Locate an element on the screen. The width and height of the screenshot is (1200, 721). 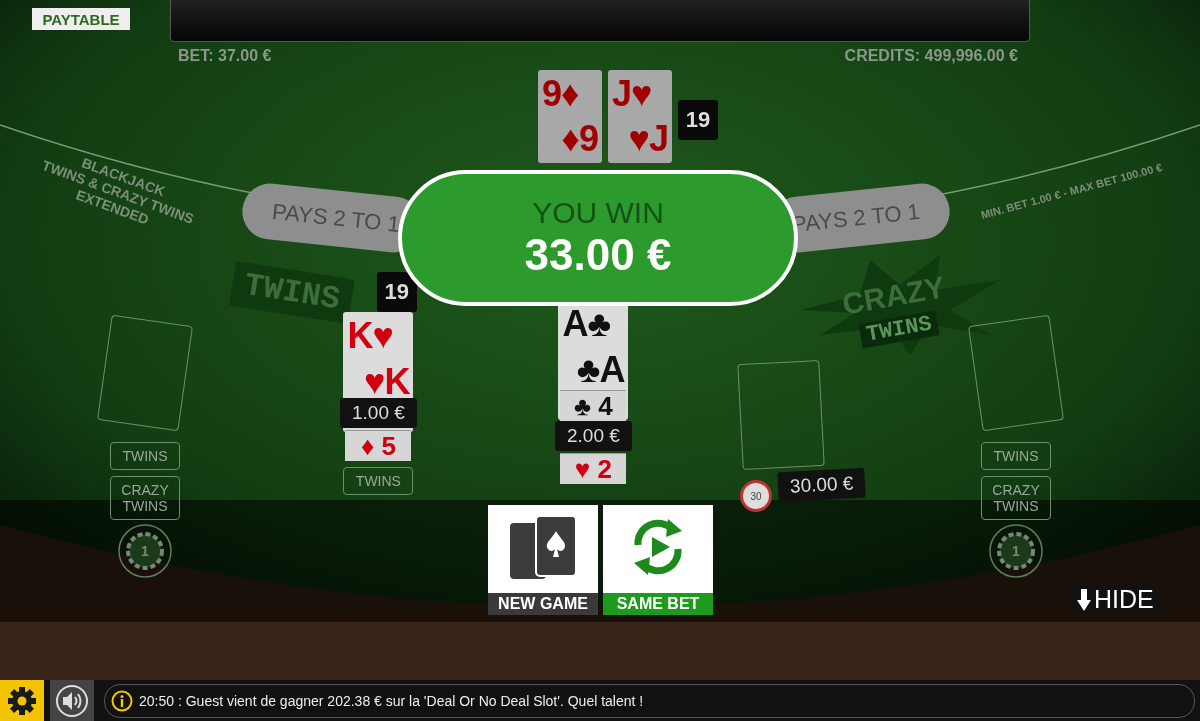
settings-icon is located at coordinates (22, 700).